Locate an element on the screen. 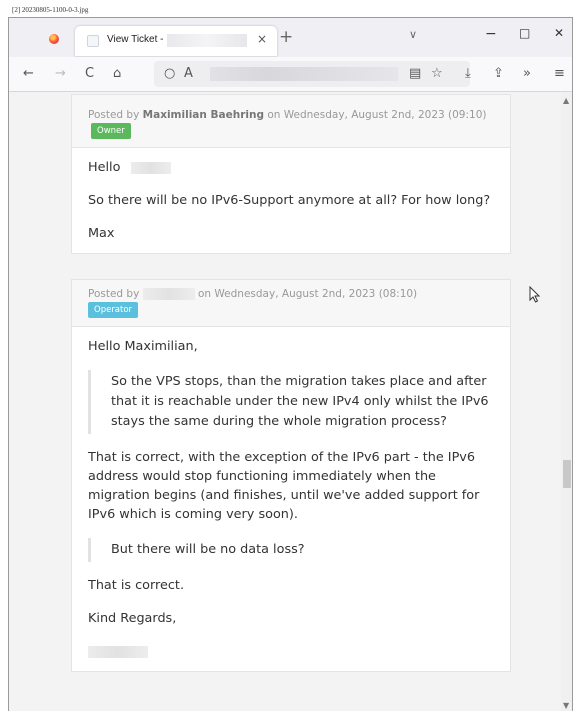  signature: Max is located at coordinates (101, 233).